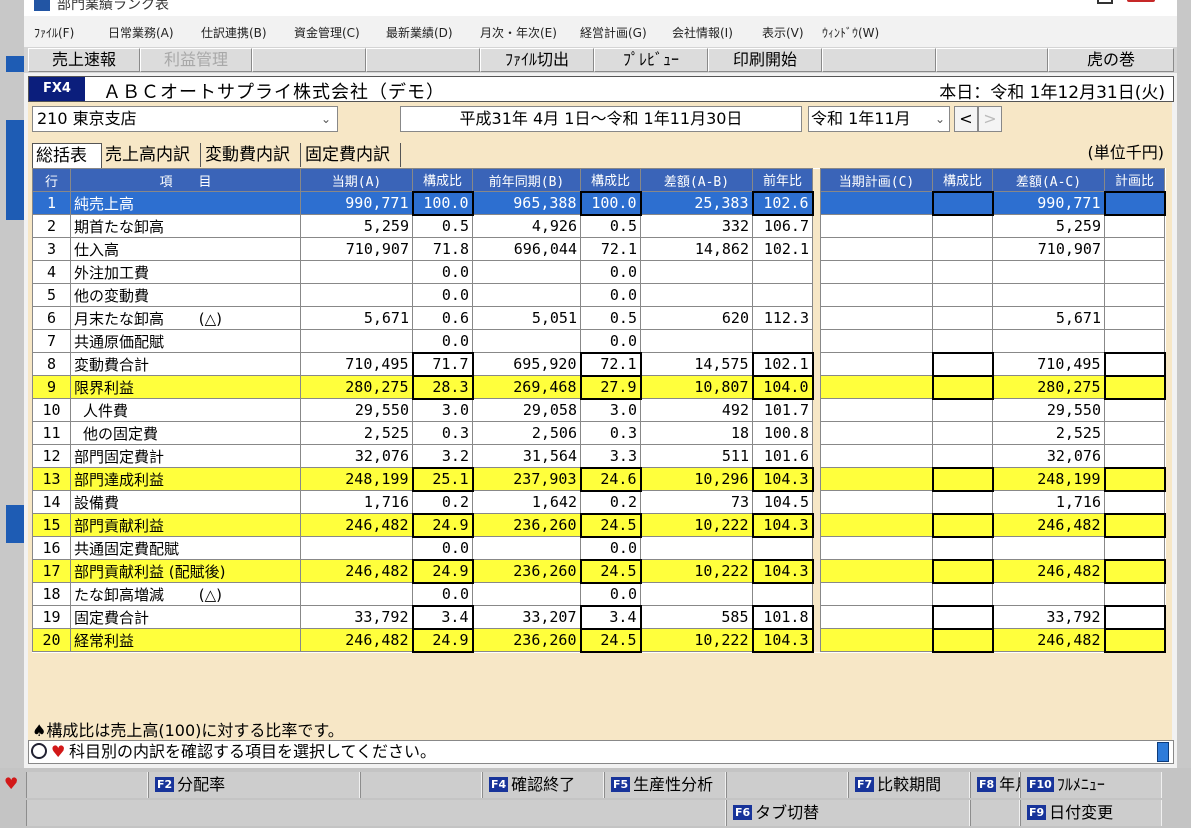  What do you see at coordinates (613, 32) in the screenshot?
I see `menu-plan: 経営計画(G)` at bounding box center [613, 32].